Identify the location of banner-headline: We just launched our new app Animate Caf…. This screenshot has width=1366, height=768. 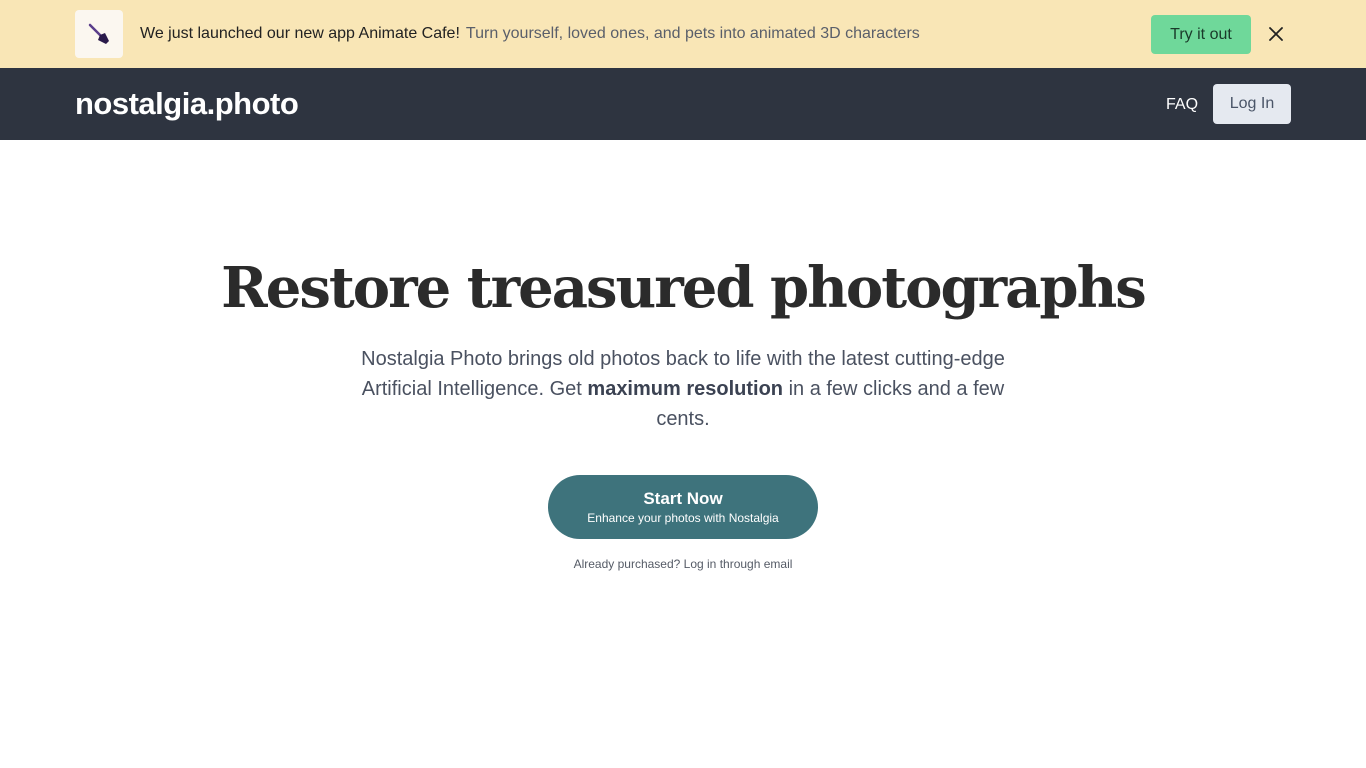
(300, 33).